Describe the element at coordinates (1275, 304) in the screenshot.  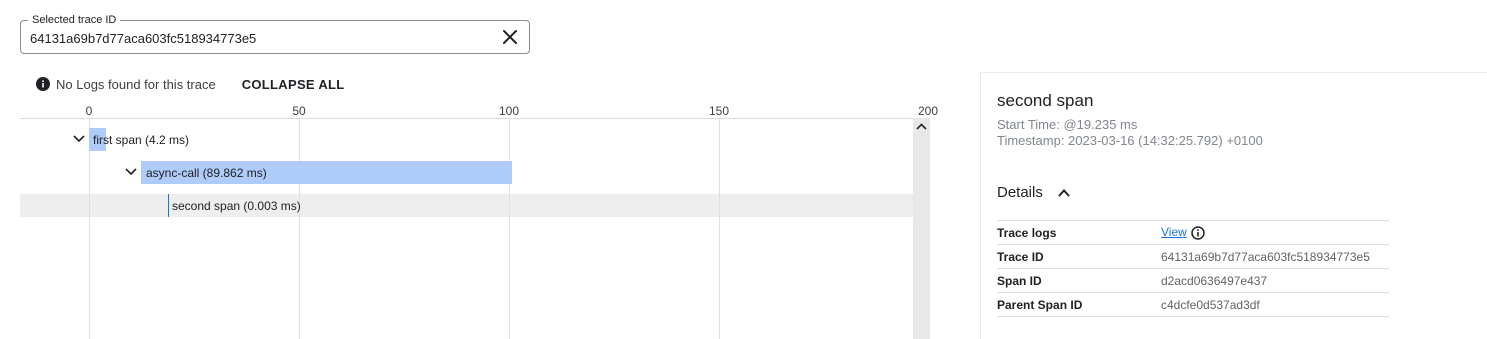
I see `details-value: c4dcfe0d537ad3df` at that location.